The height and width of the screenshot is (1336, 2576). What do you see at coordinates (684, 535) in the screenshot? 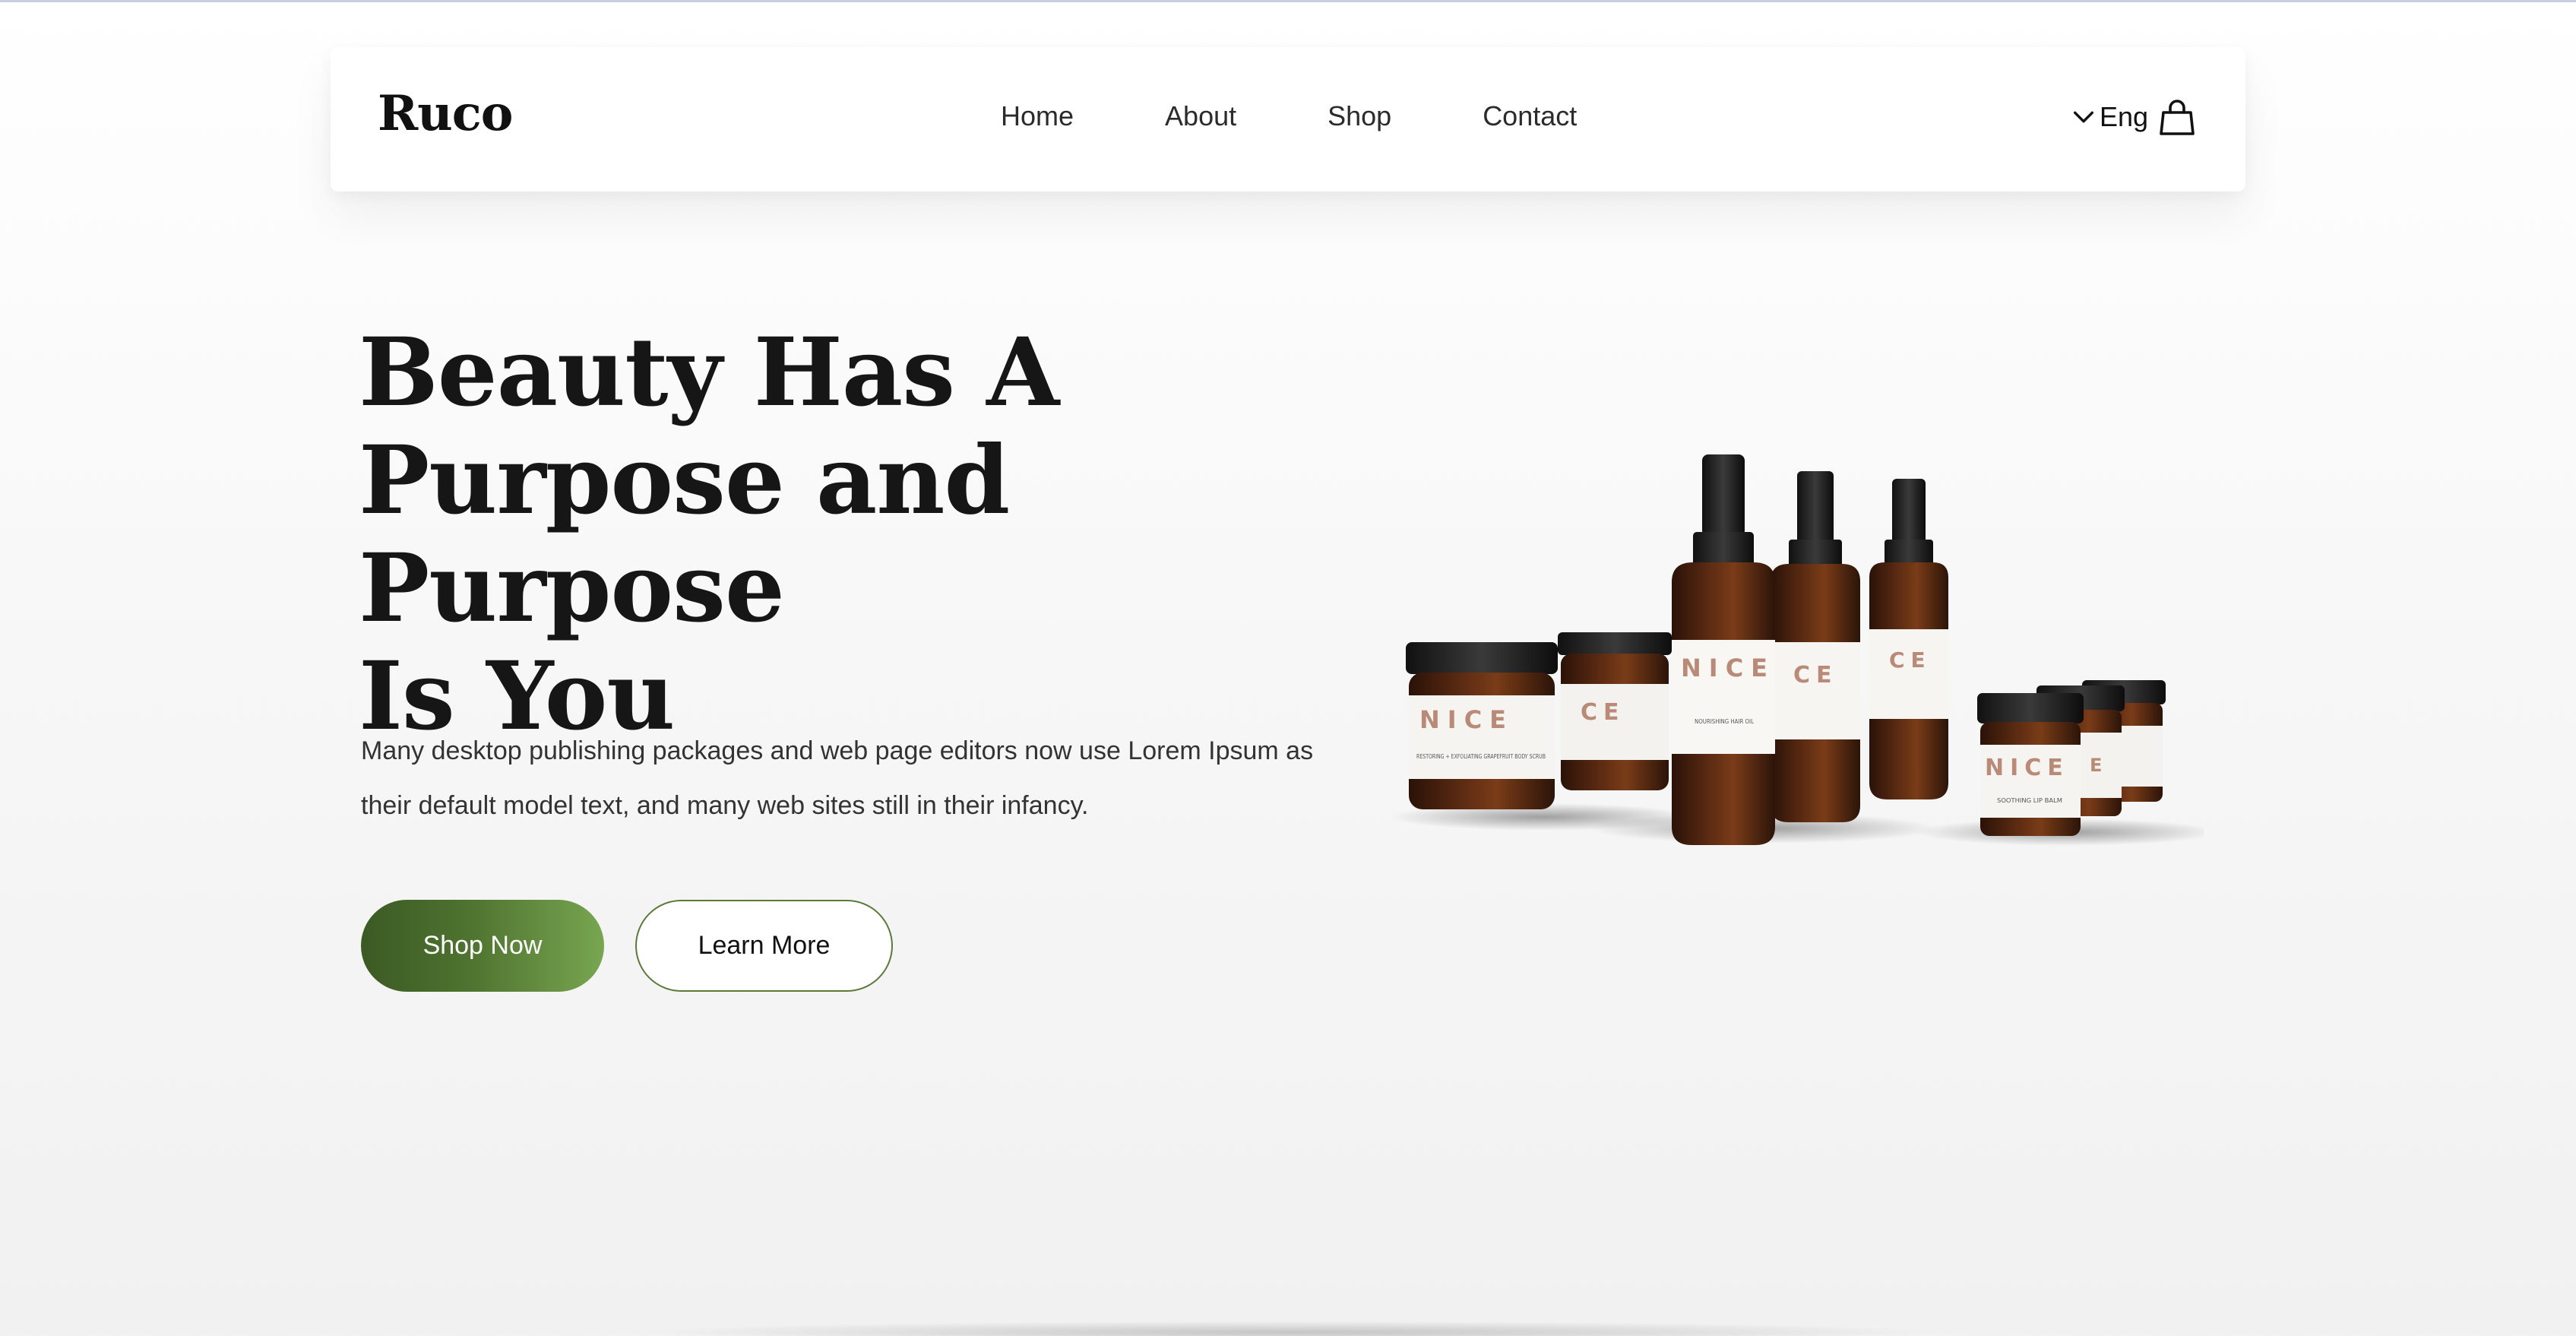
I see `hero-title-line: Purpose and Purpose` at bounding box center [684, 535].